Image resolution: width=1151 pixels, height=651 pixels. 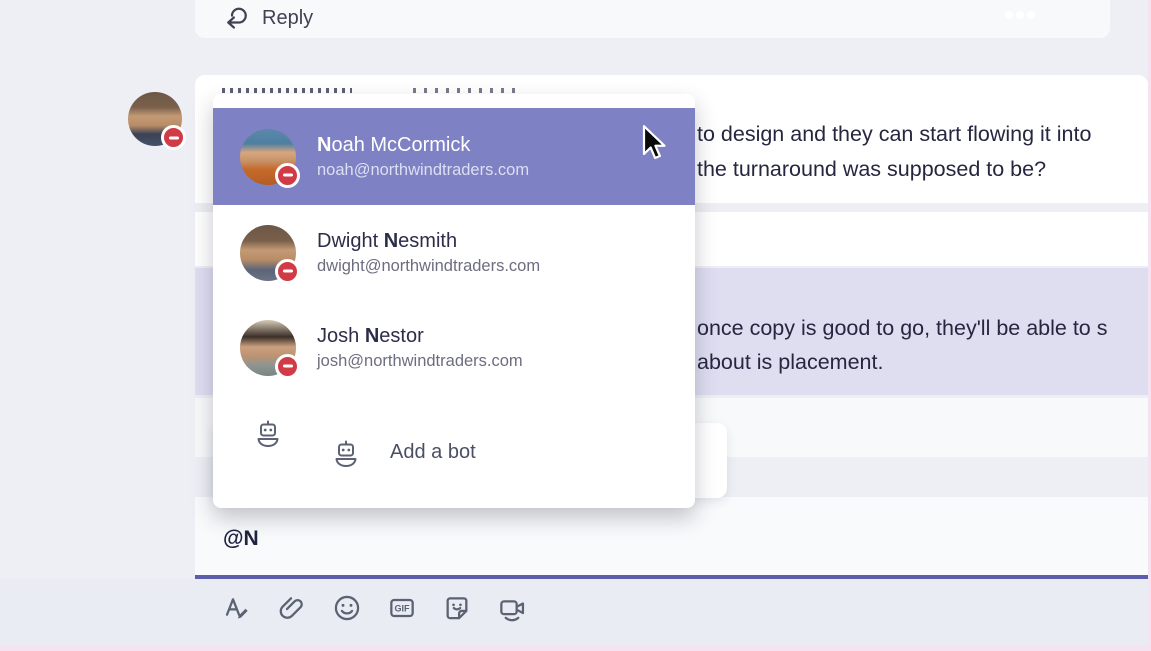 What do you see at coordinates (652, 19) in the screenshot?
I see `reply-bar: Reply` at bounding box center [652, 19].